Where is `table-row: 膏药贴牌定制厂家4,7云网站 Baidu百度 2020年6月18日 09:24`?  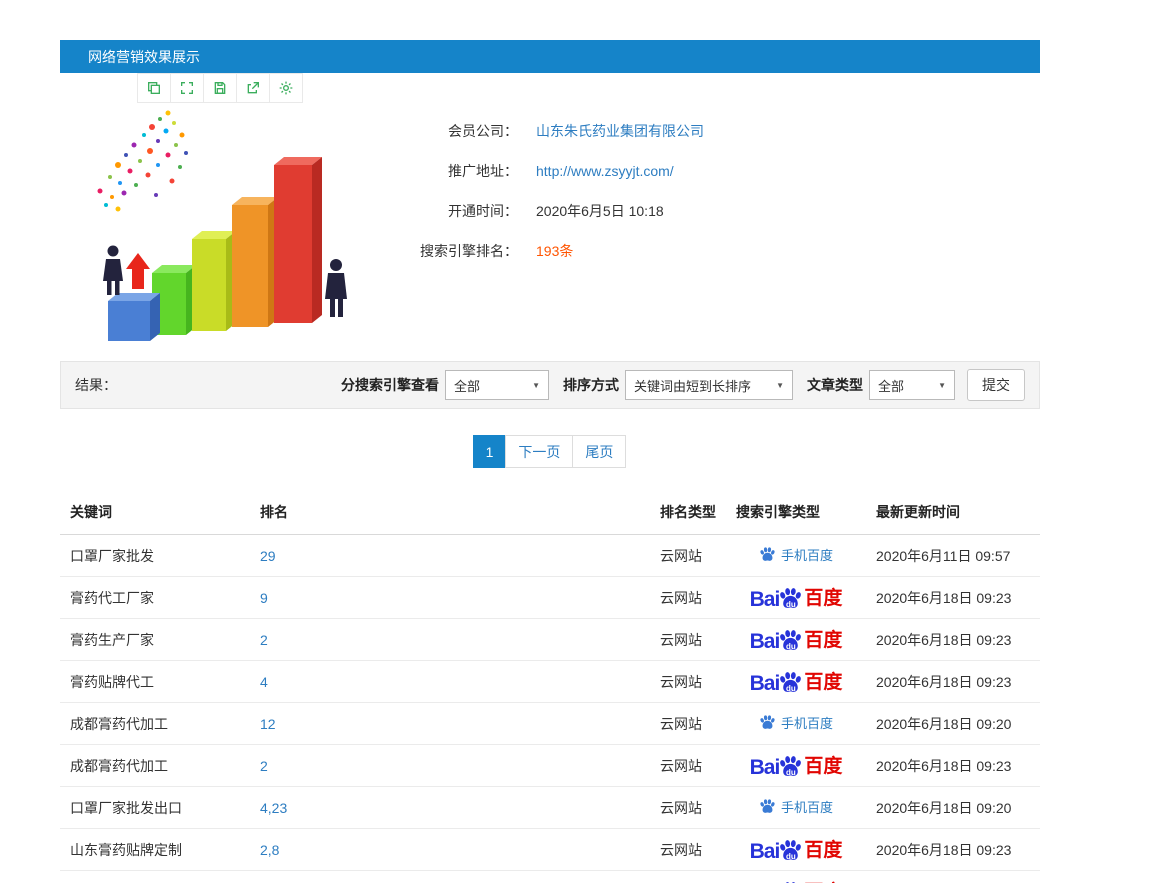 table-row: 膏药贴牌定制厂家4,7云网站 Baidu百度 2020年6月18日 09:24 is located at coordinates (550, 876).